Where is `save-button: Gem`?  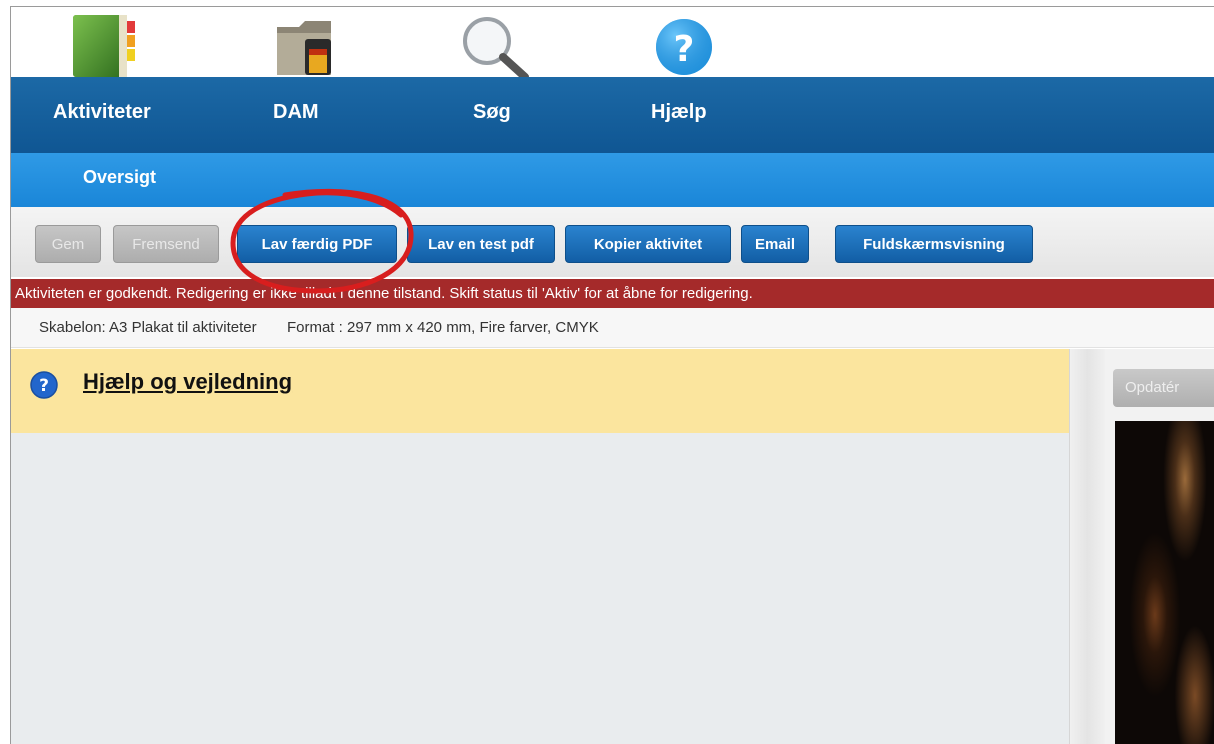 save-button: Gem is located at coordinates (68, 244).